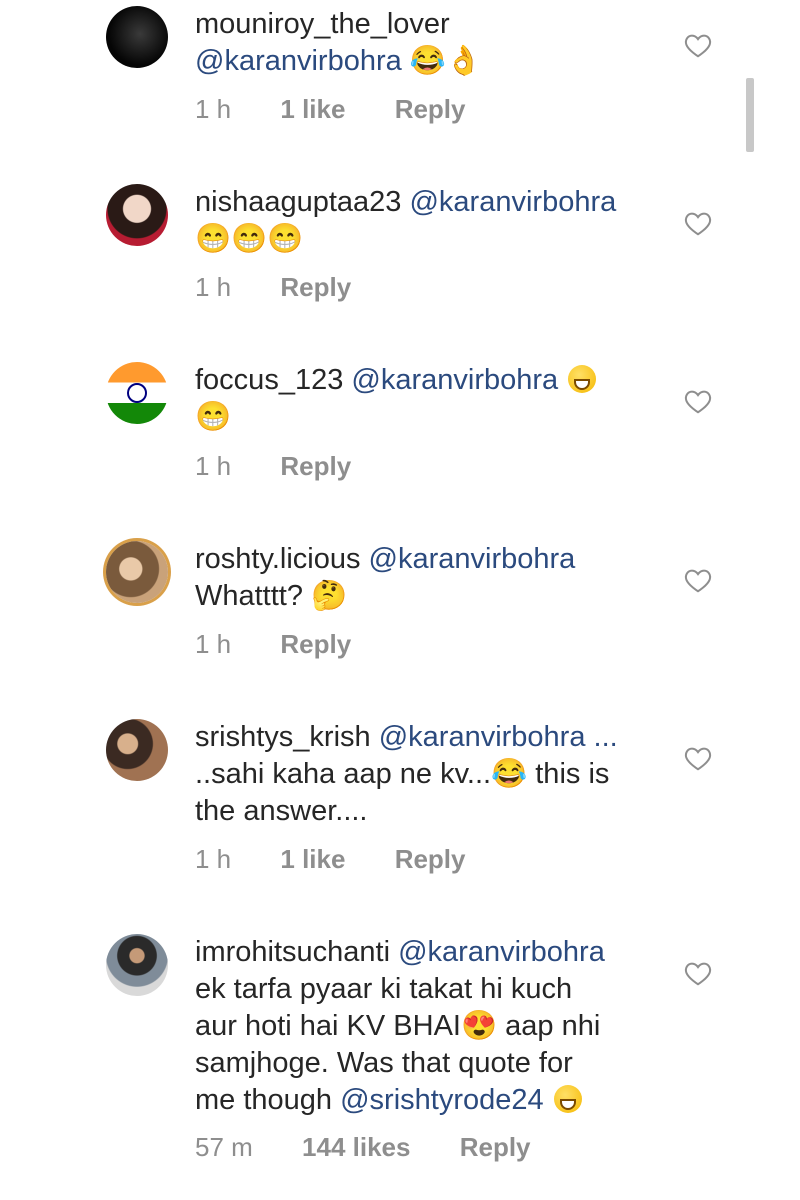 This screenshot has width=800, height=1200. I want to click on scrollbar-thumb, so click(750, 115).